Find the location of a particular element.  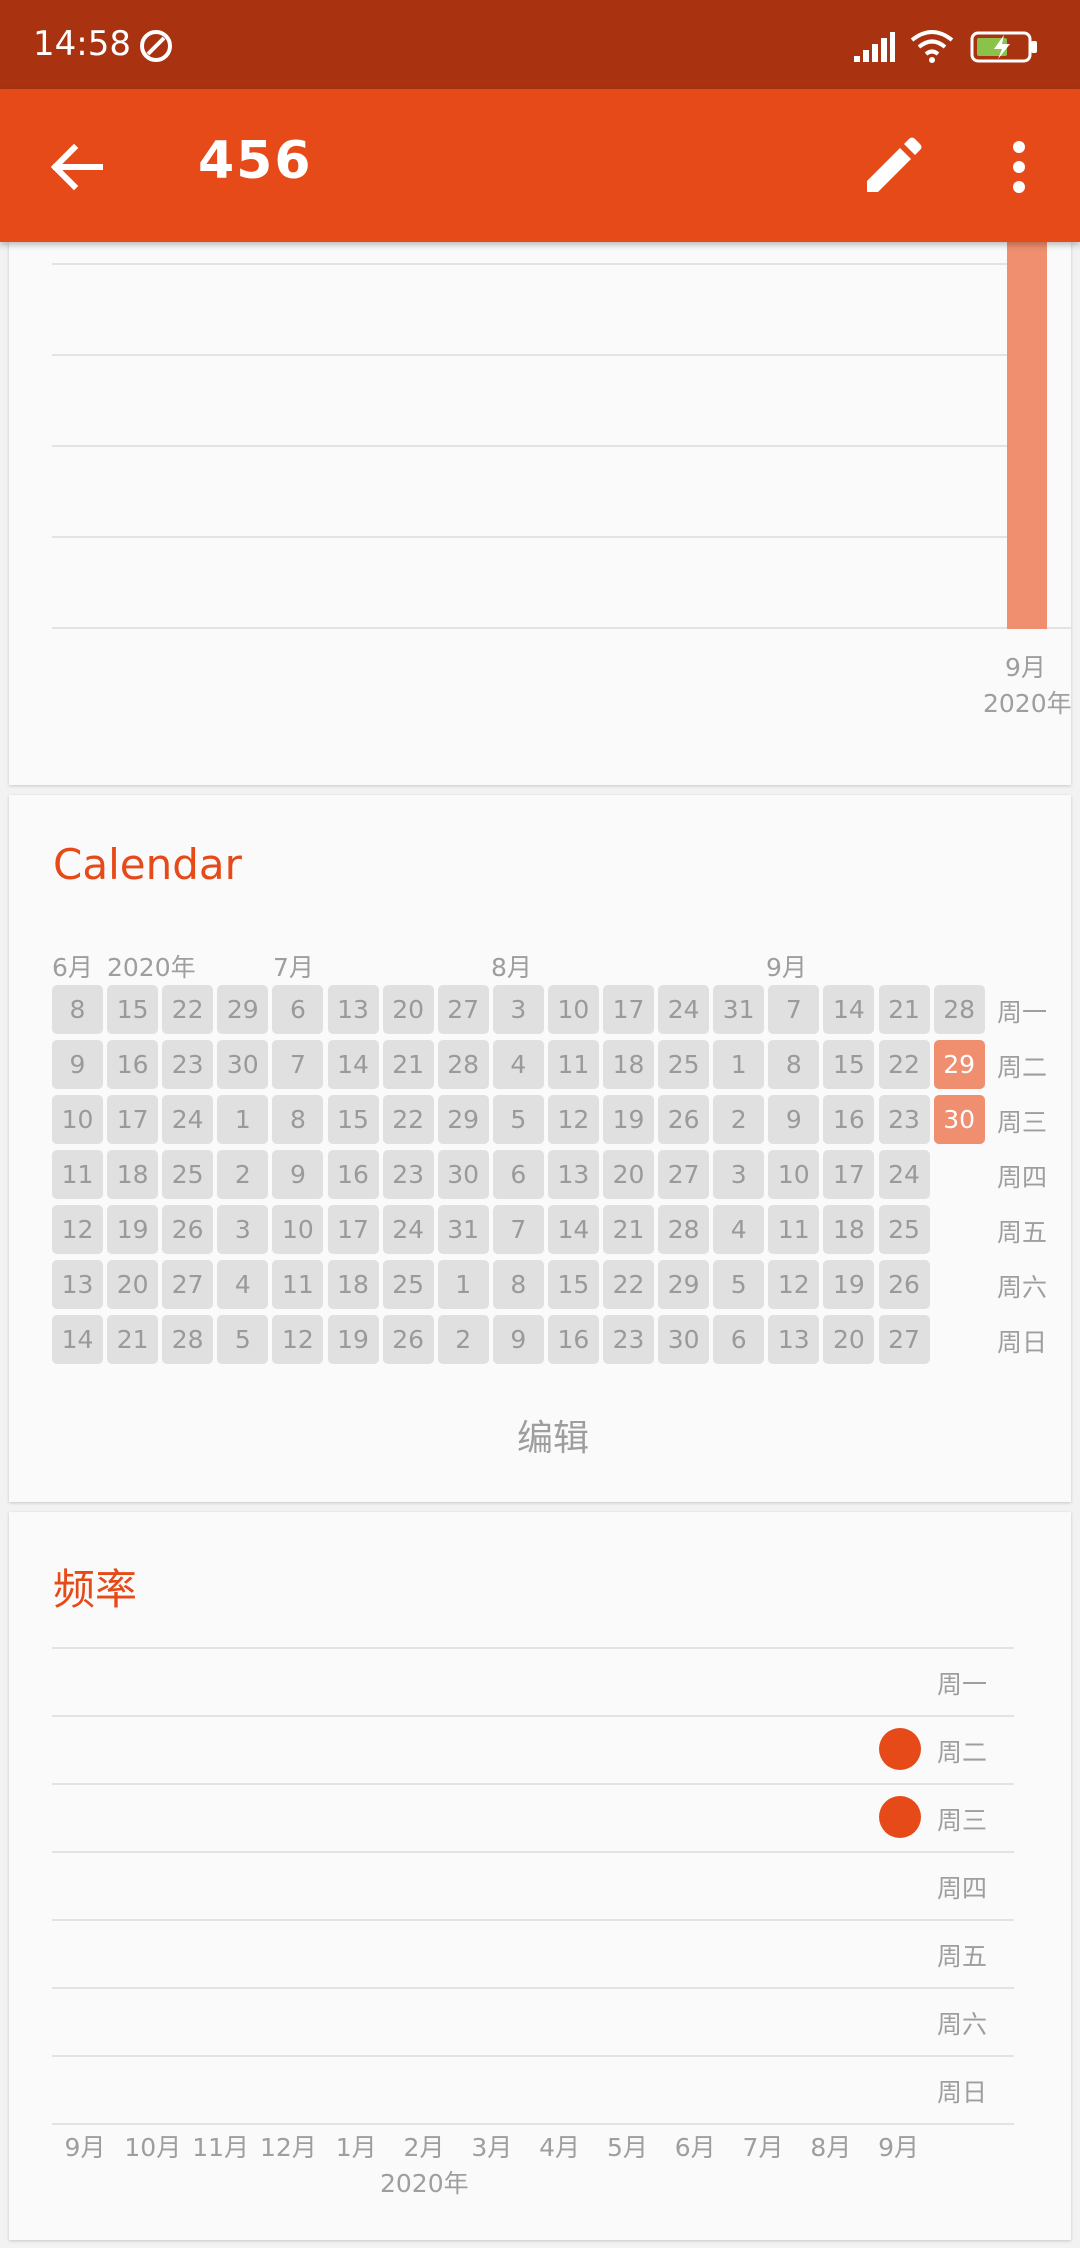

calendar-day-checked: 29 is located at coordinates (959, 1064).